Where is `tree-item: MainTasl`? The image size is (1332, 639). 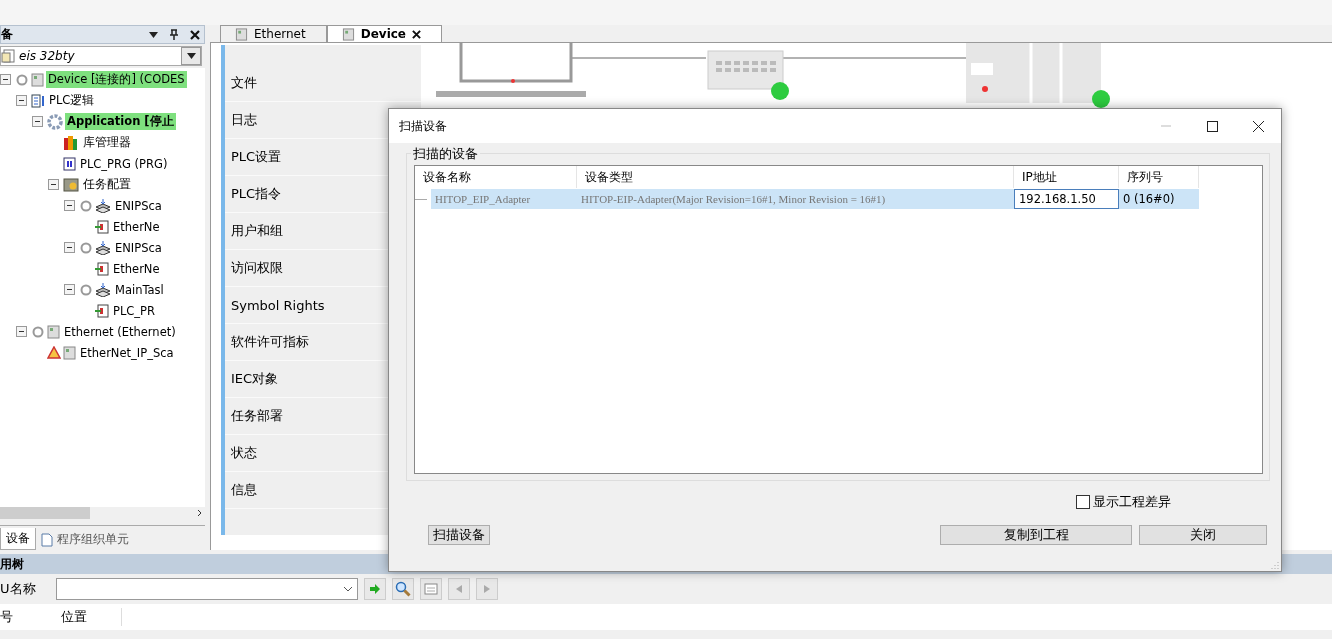
tree-item: MainTasl is located at coordinates (139, 289).